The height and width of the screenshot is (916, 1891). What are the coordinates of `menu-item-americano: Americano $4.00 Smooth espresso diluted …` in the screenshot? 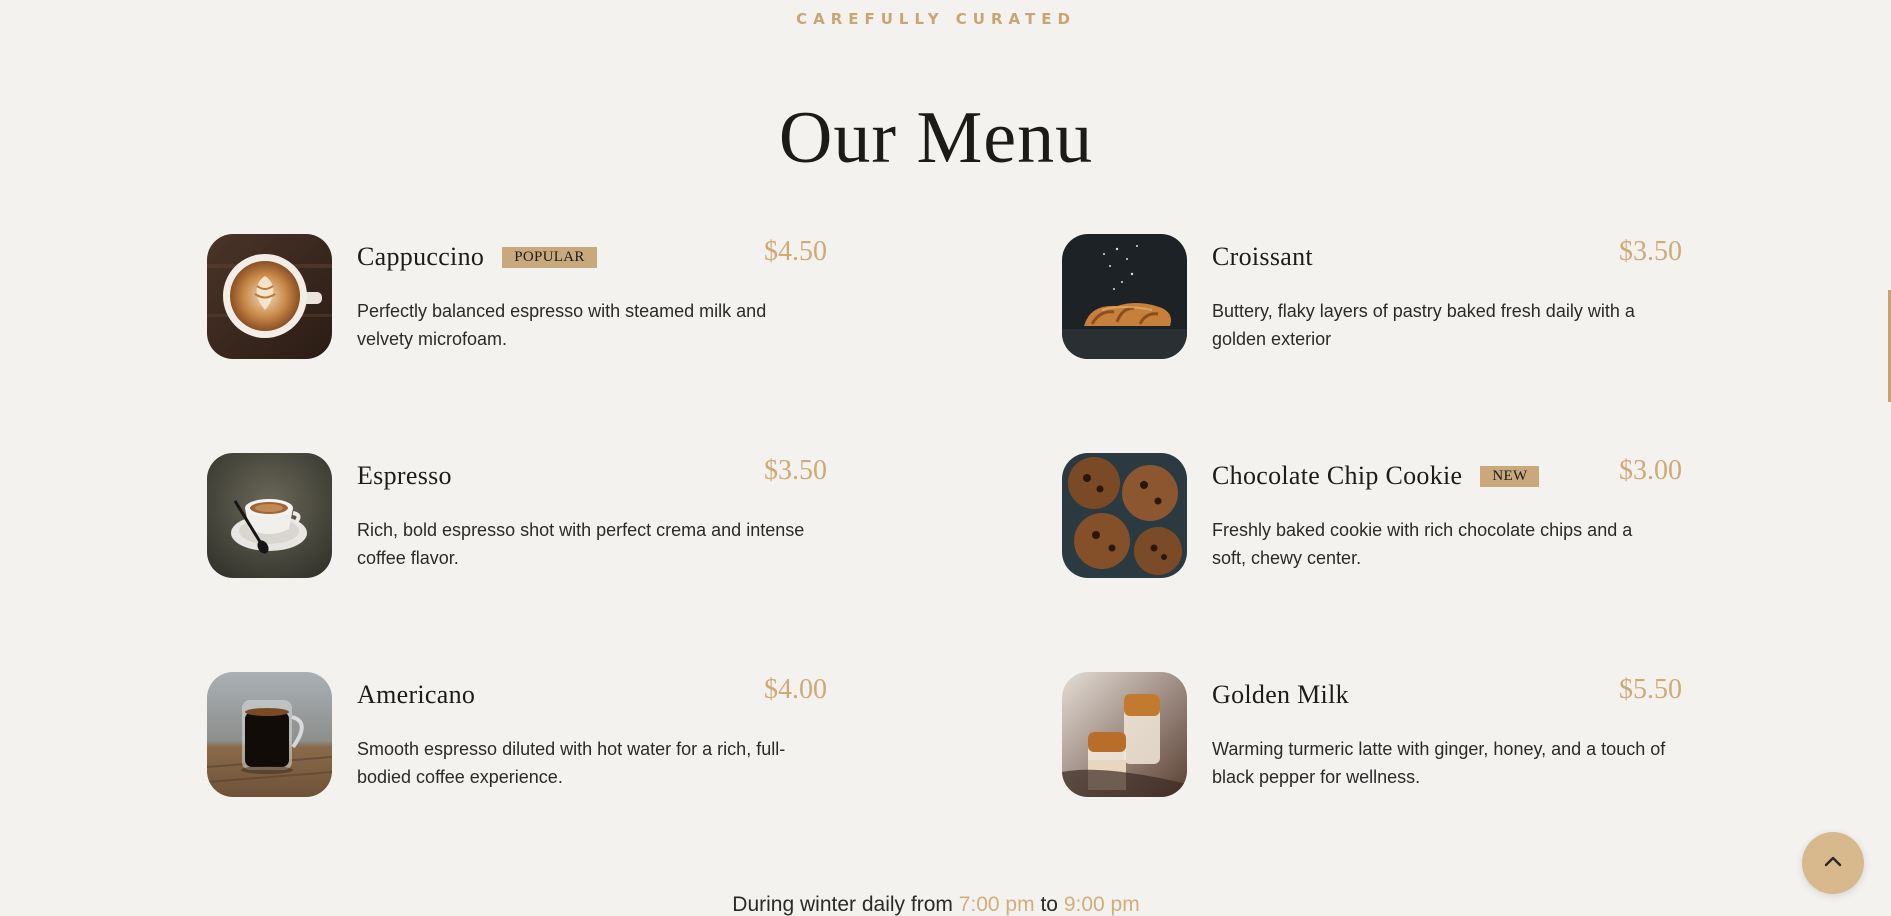 It's located at (517, 737).